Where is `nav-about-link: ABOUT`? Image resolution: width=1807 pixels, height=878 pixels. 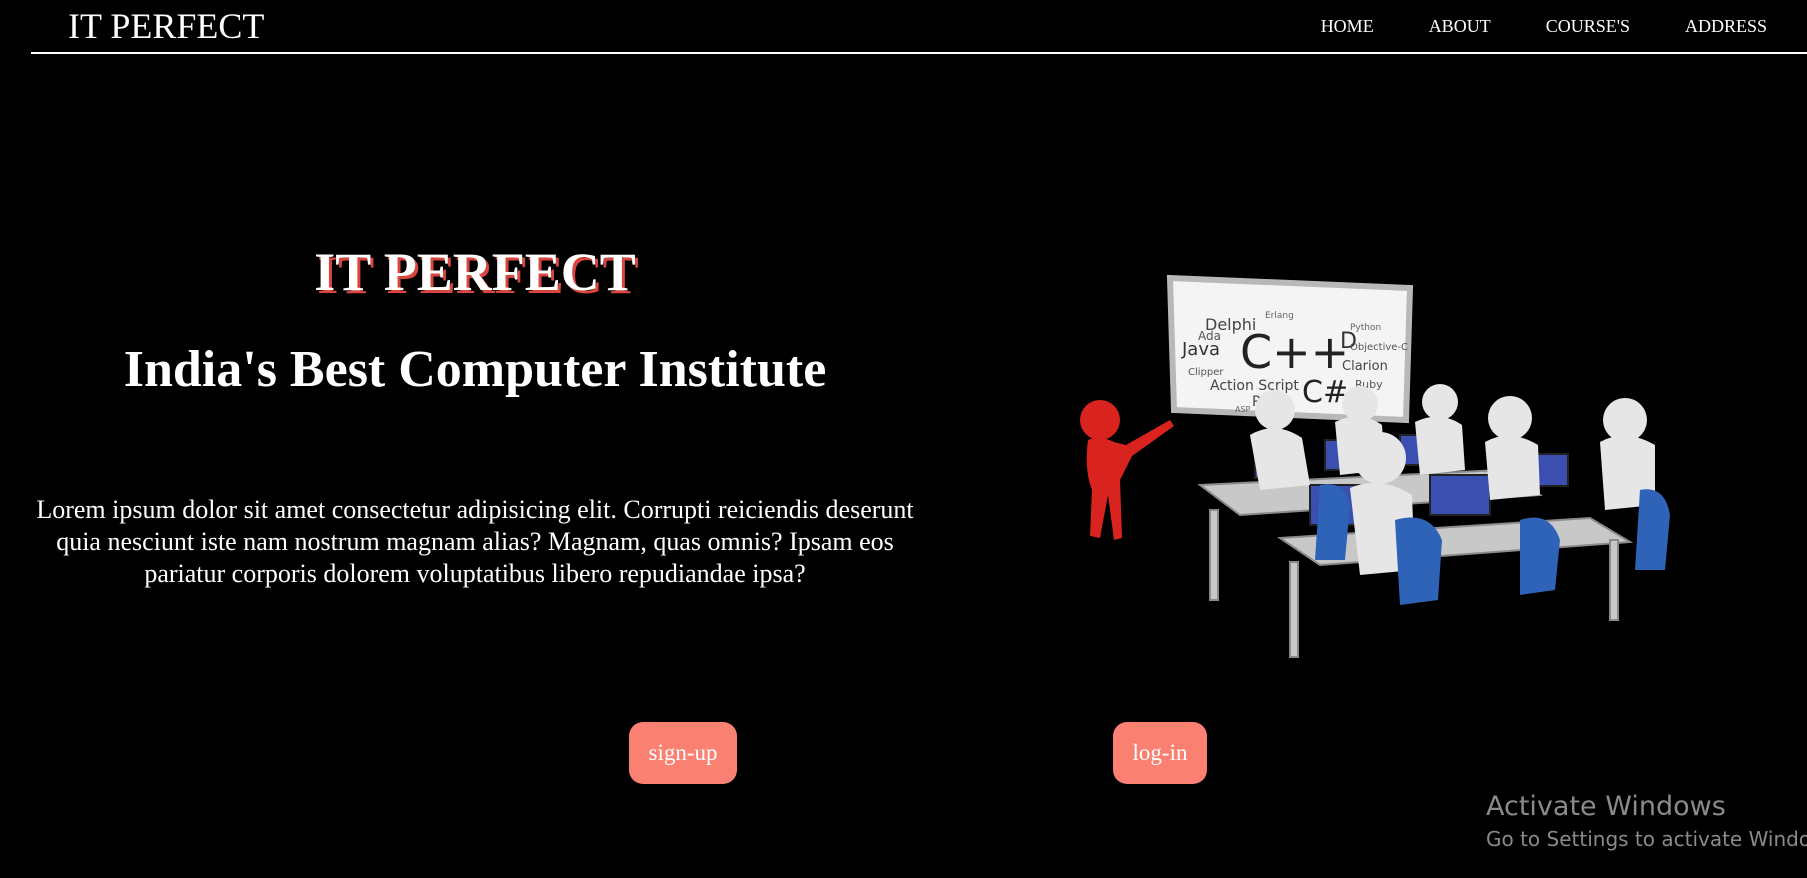
nav-about-link: ABOUT is located at coordinates (1460, 26).